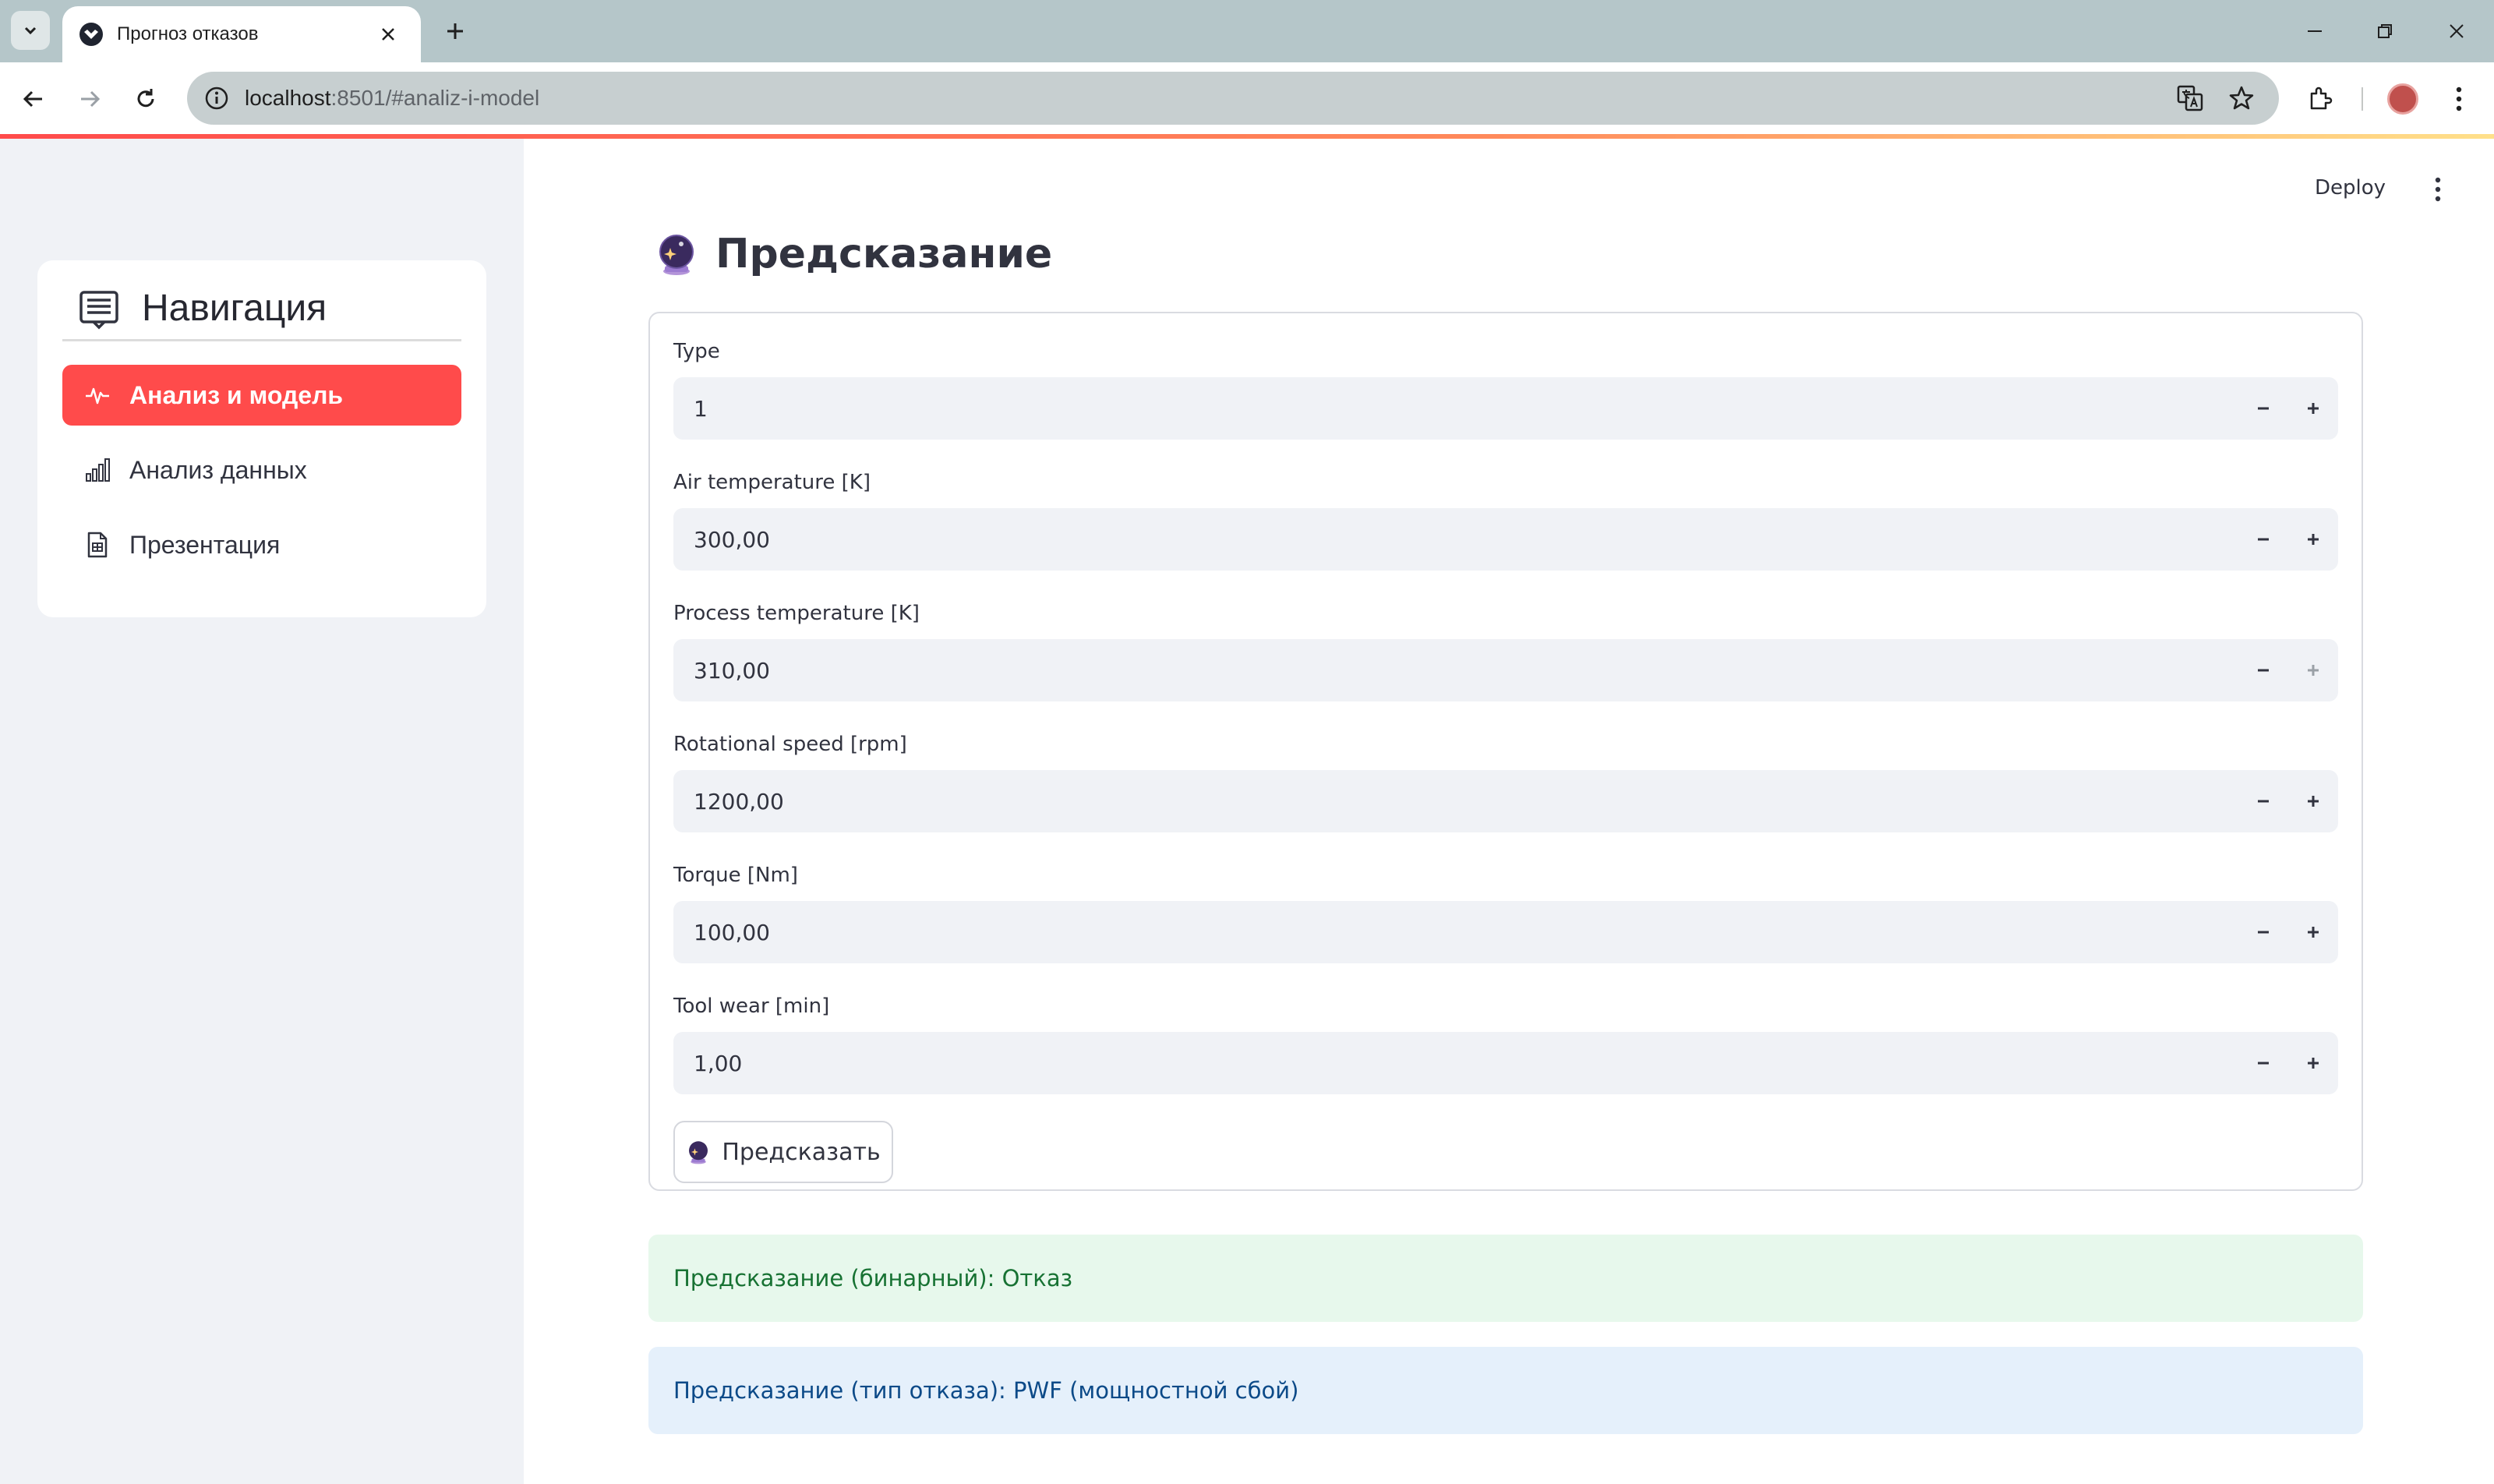 The image size is (2494, 1484). I want to click on field-label-air-temperature: Air temperature [K], so click(772, 482).